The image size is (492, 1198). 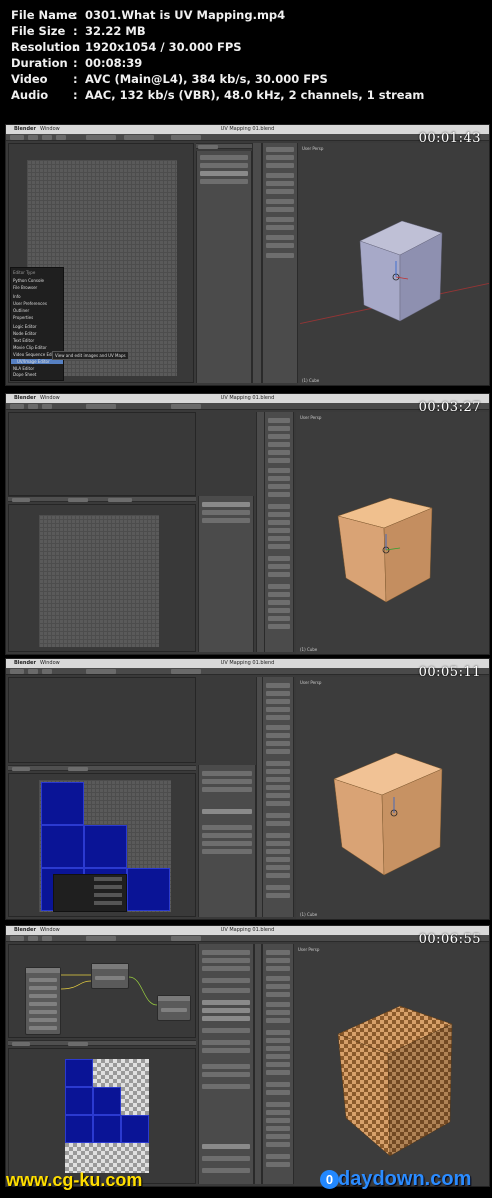 I want to click on node-editor, so click(x=102, y=991).